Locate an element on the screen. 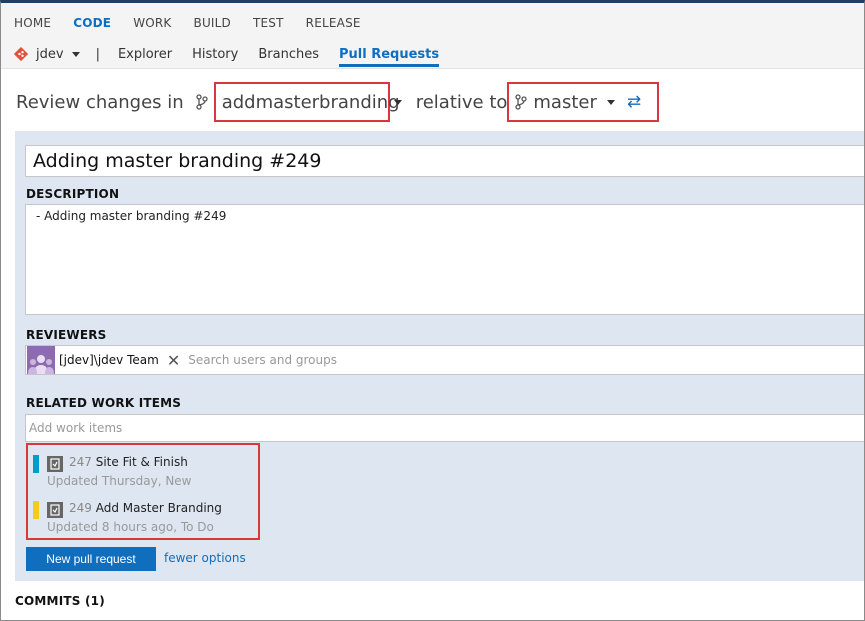  search-input: Search users and groups is located at coordinates (262, 360).